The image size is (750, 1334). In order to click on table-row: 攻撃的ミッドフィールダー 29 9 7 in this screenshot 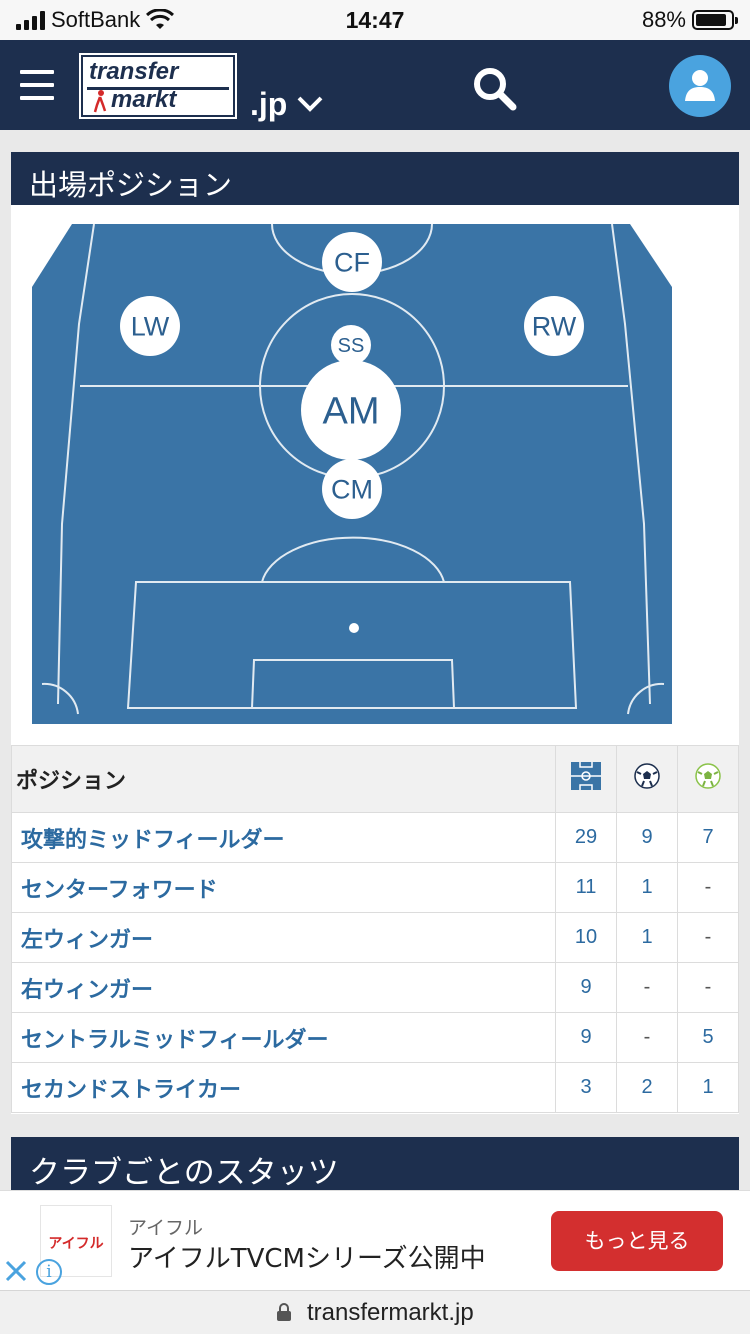, I will do `click(375, 837)`.